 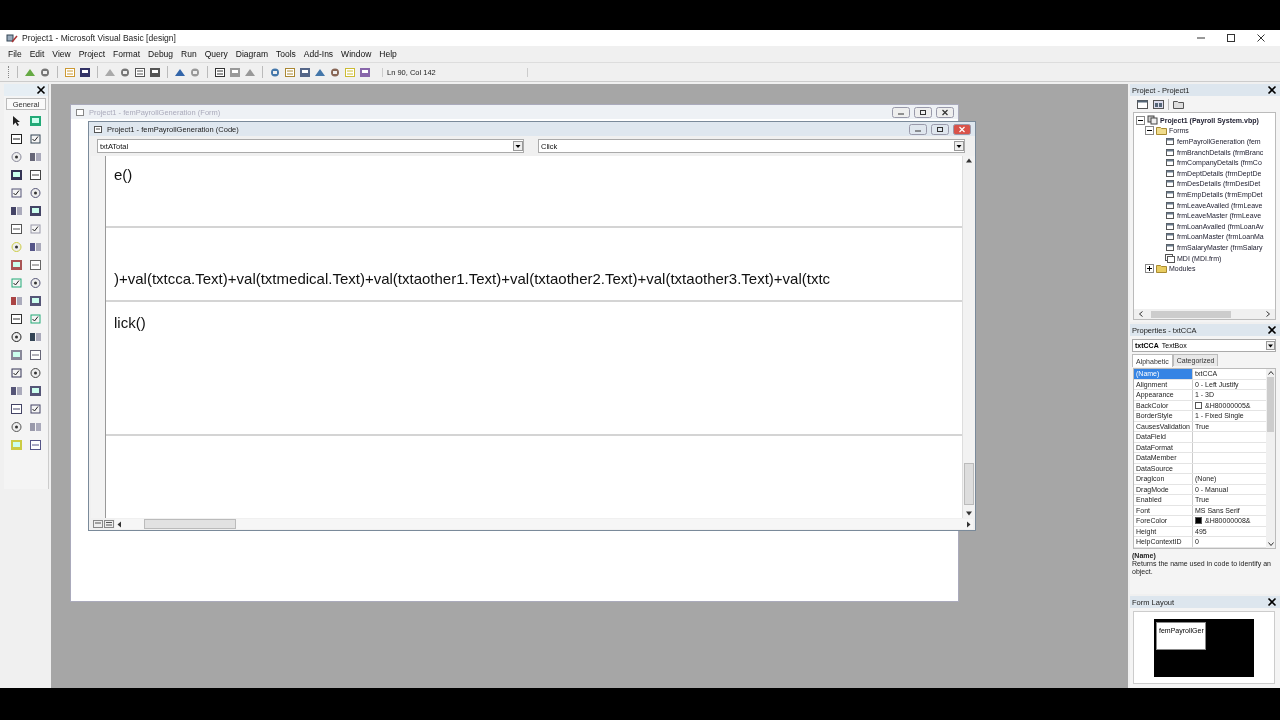 What do you see at coordinates (1152, 120) in the screenshot?
I see `project-icon` at bounding box center [1152, 120].